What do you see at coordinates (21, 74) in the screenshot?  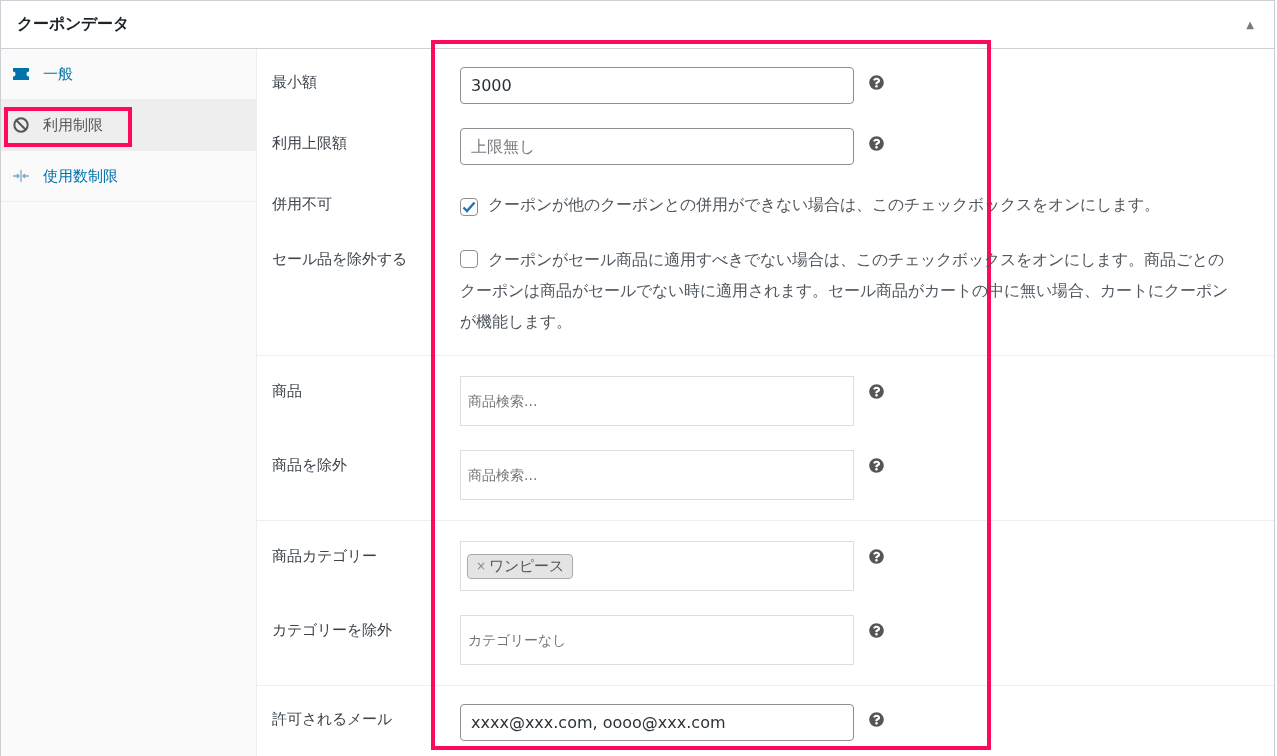 I see `ticket-icon` at bounding box center [21, 74].